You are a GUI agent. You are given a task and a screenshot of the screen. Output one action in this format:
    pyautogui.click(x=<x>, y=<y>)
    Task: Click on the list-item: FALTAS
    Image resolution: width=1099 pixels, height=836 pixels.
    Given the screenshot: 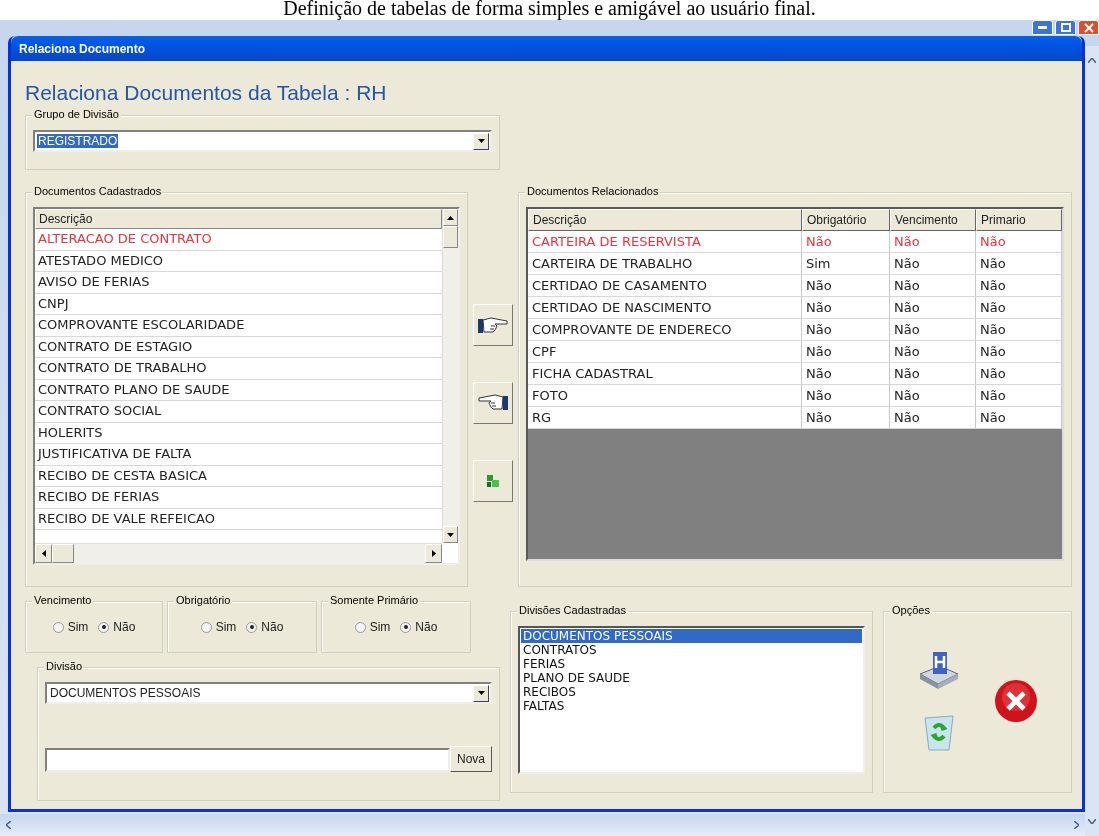 What is the action you would take?
    pyautogui.click(x=691, y=706)
    